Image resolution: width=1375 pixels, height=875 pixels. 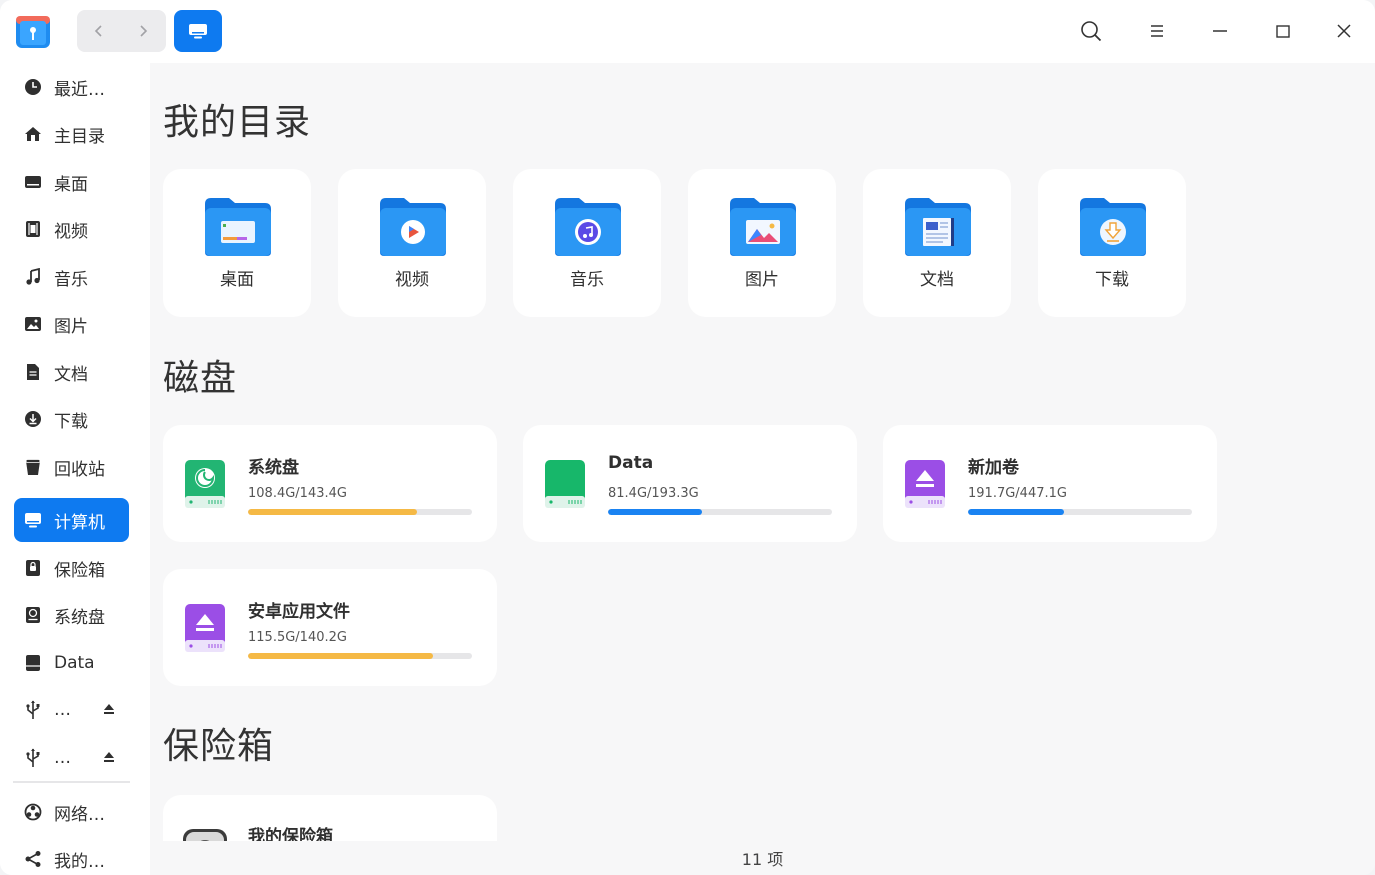 What do you see at coordinates (71, 467) in the screenshot?
I see `sidebar-item-trash: 回收站` at bounding box center [71, 467].